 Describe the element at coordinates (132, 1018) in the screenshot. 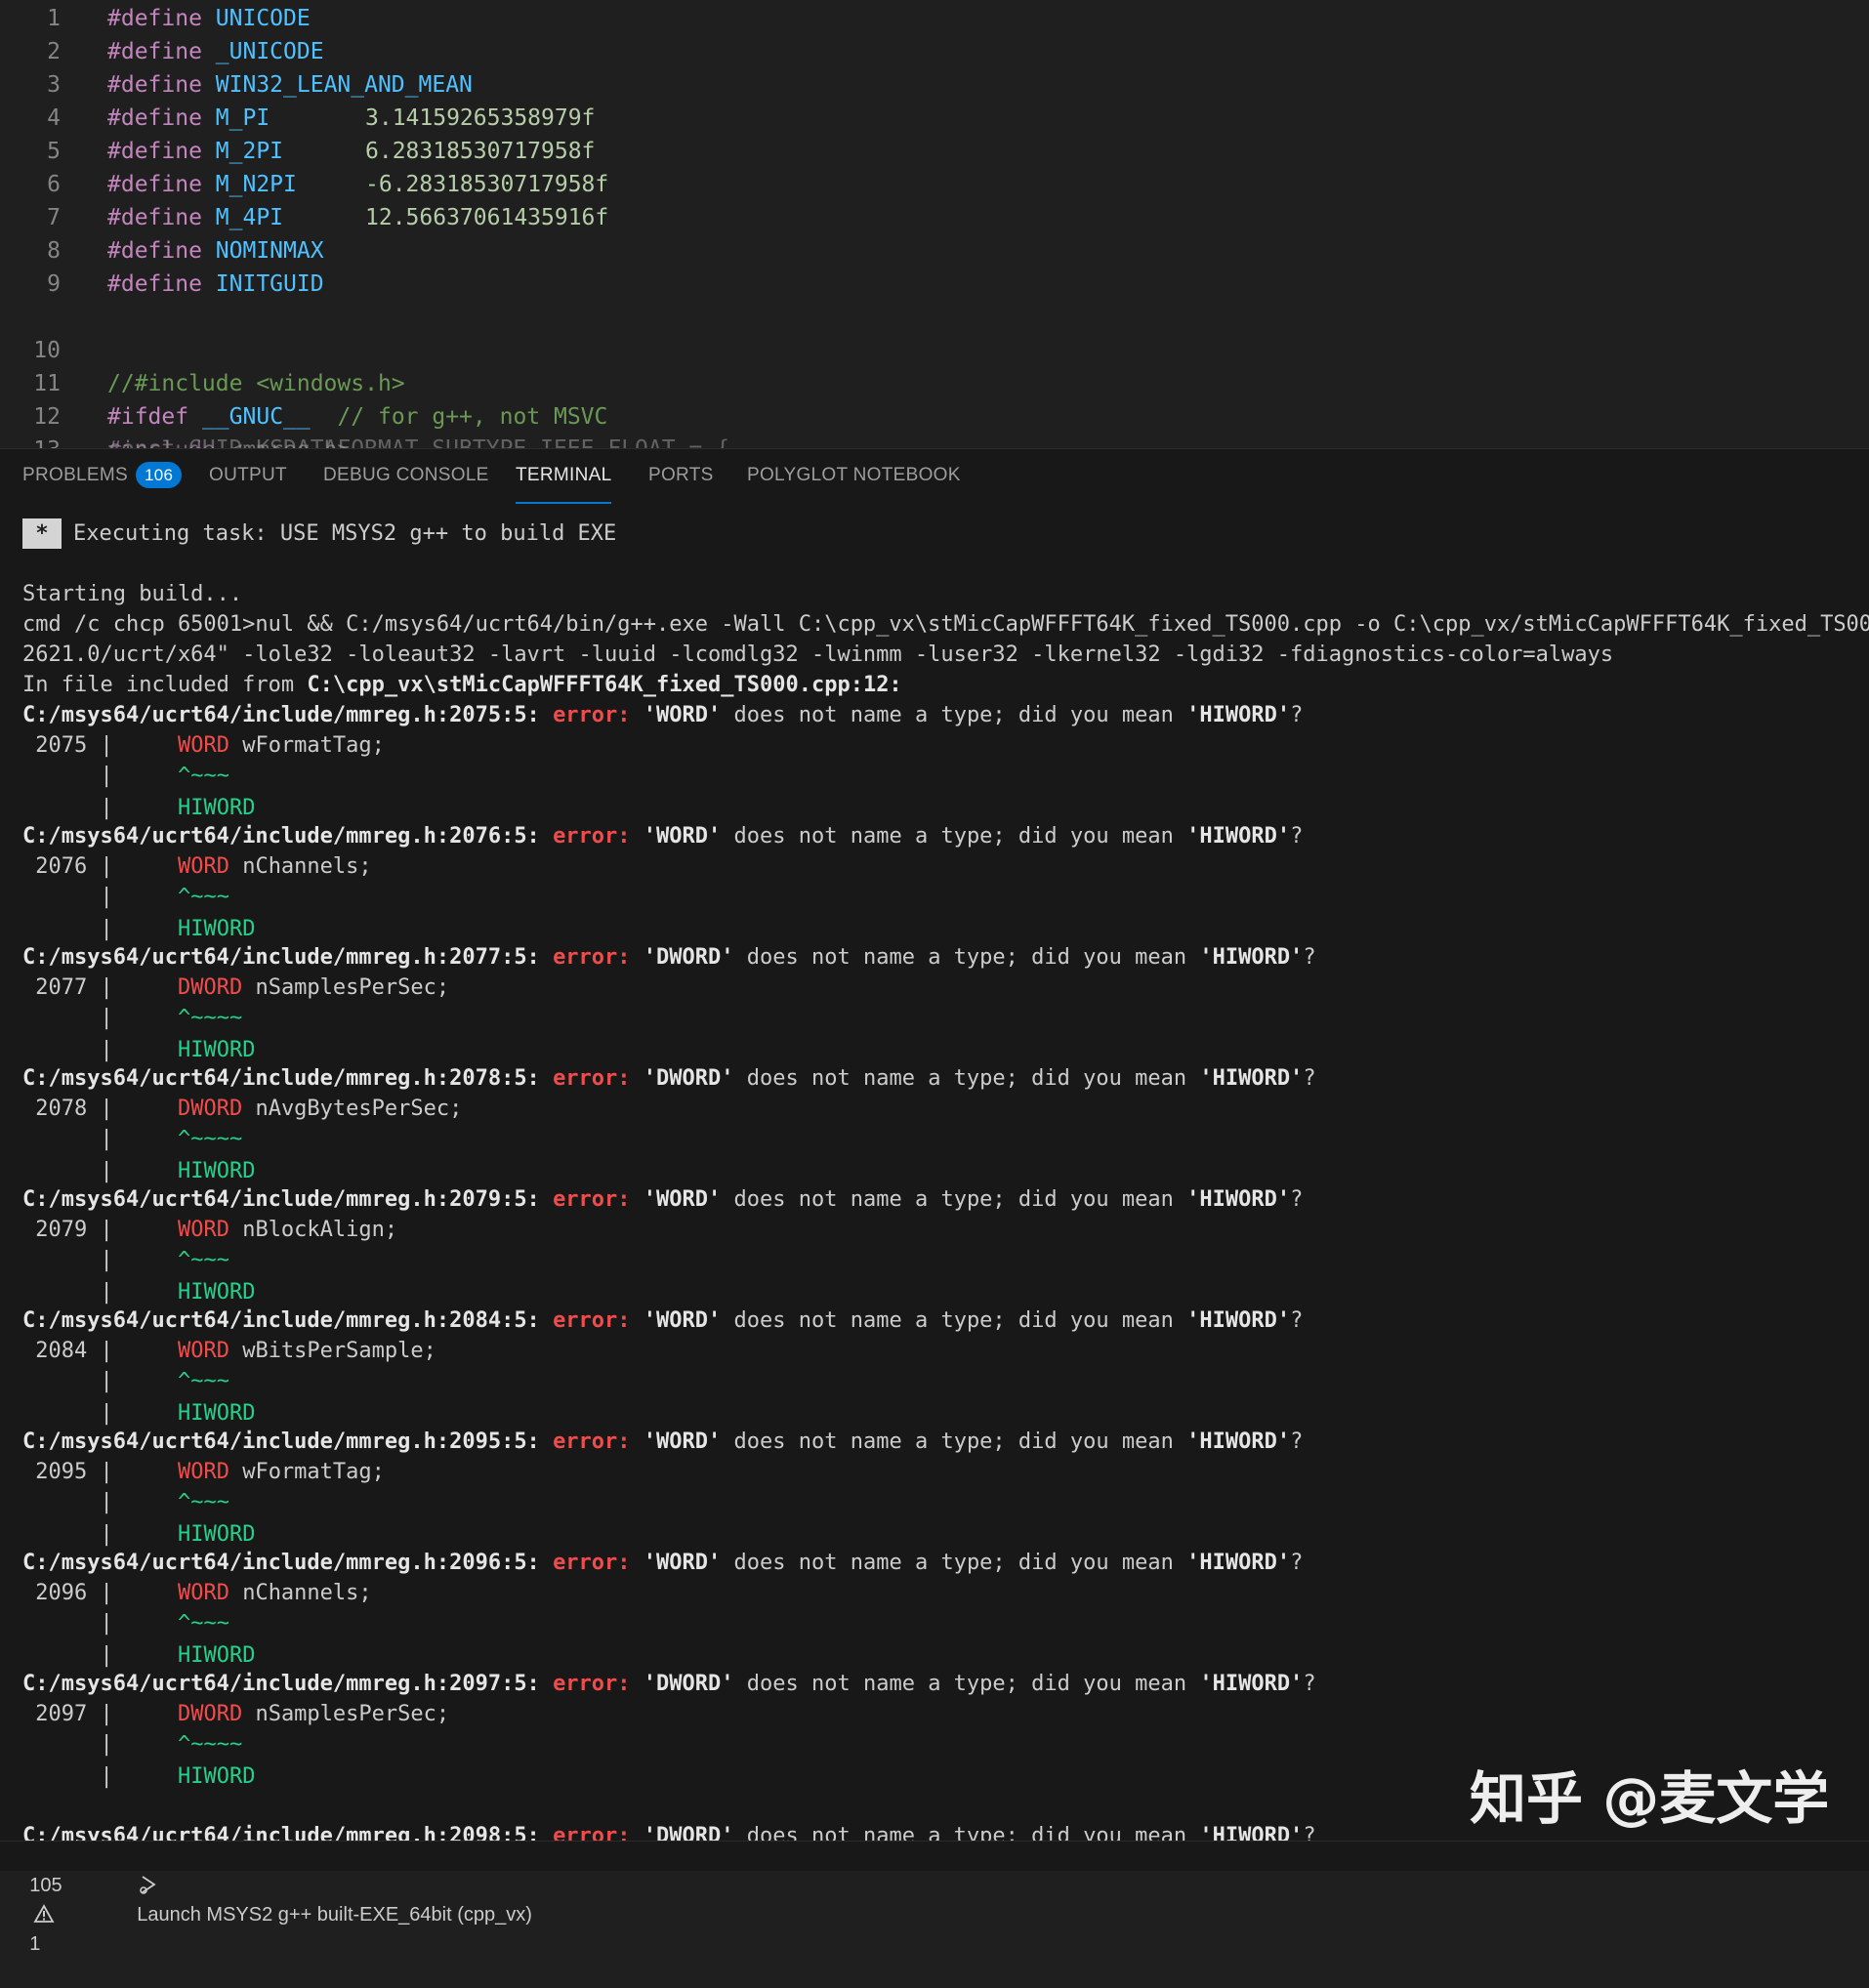

I see `caret-line: | ^~~~~` at that location.